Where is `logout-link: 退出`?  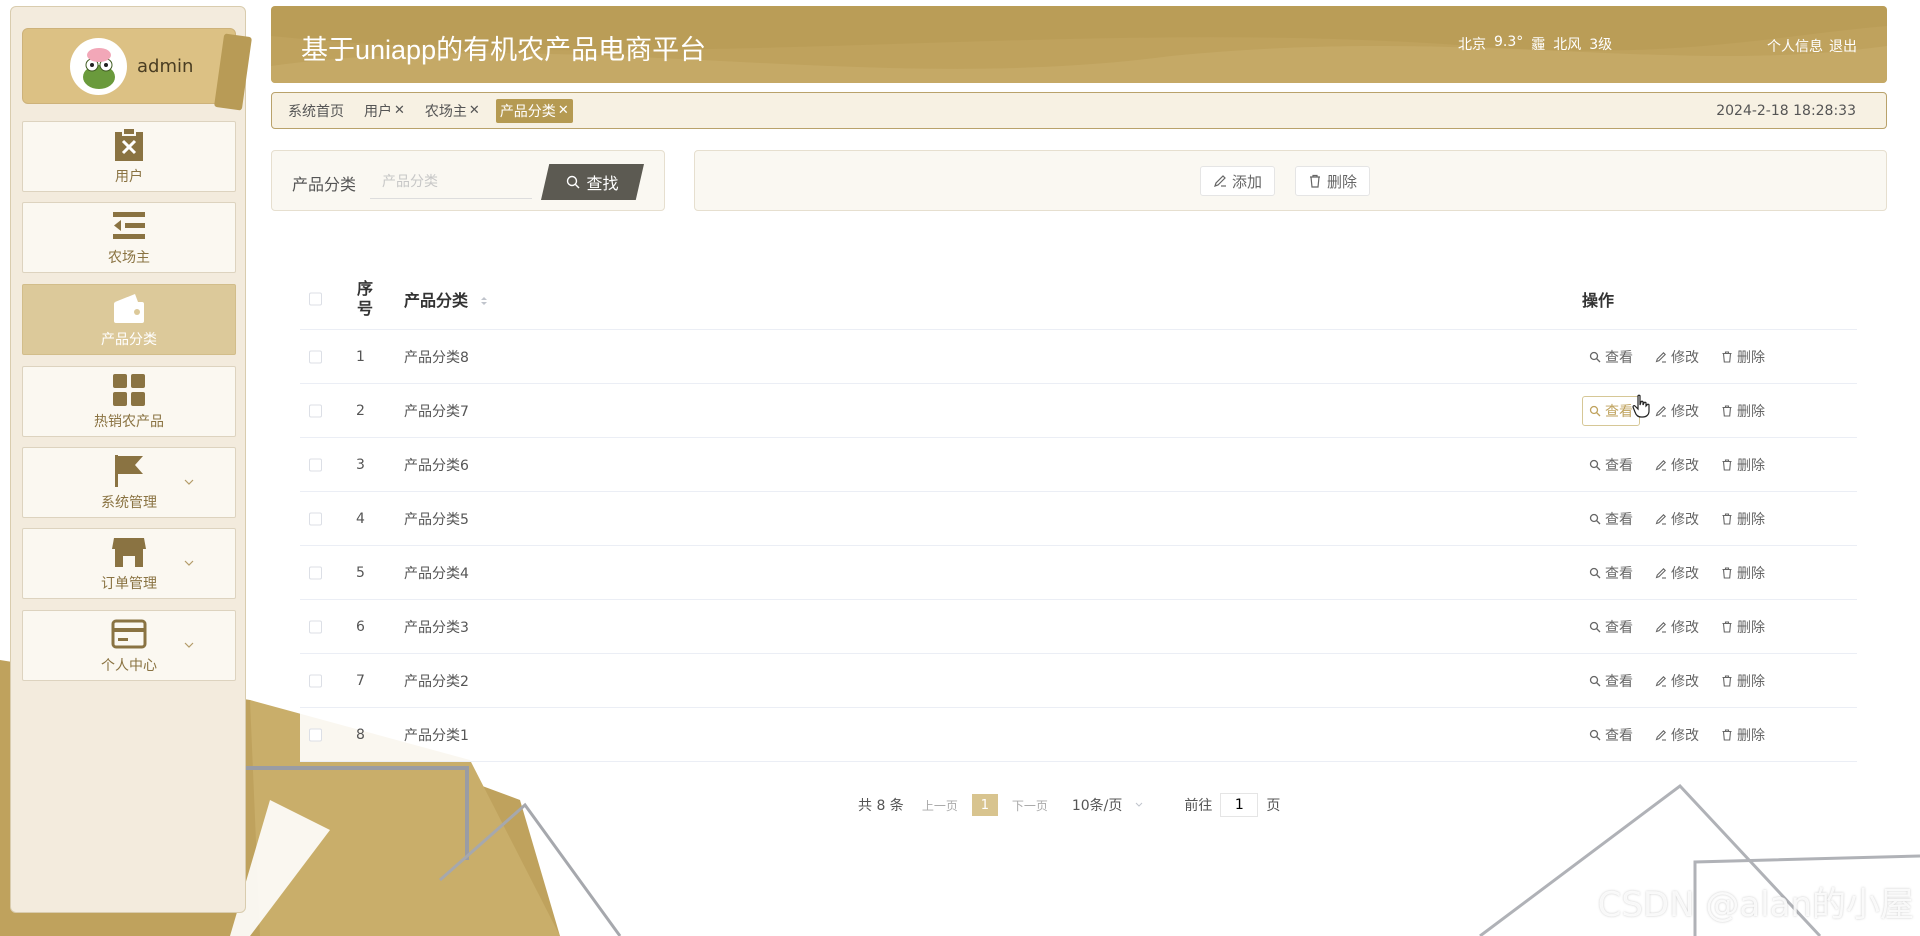 logout-link: 退出 is located at coordinates (1843, 46).